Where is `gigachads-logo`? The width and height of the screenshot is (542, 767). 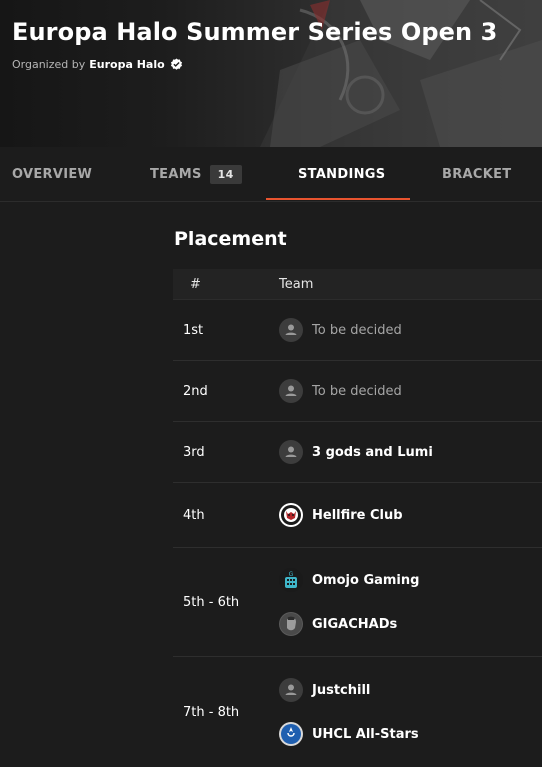 gigachads-logo is located at coordinates (291, 624).